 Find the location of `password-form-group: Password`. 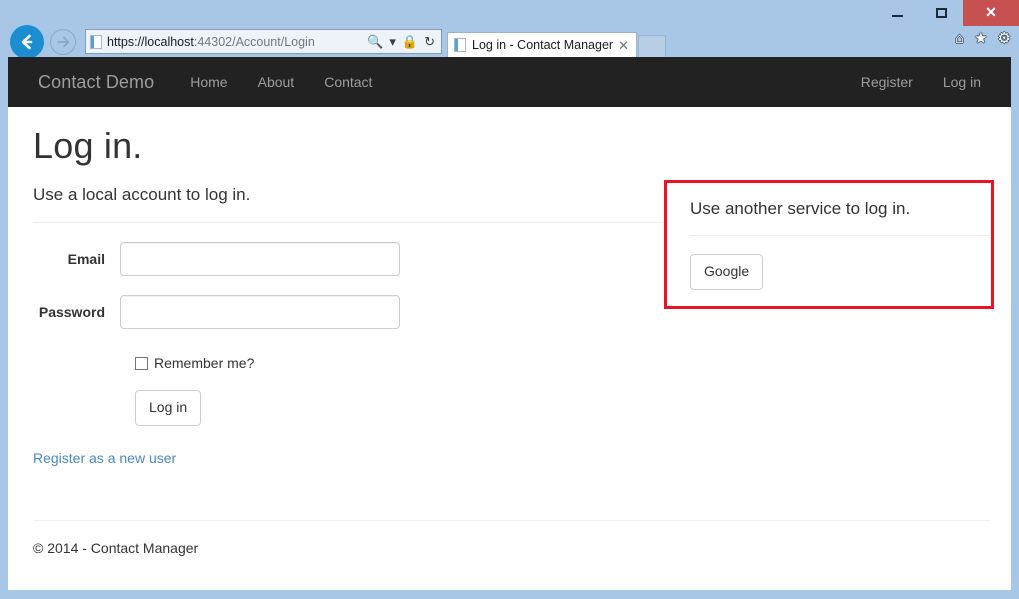

password-form-group: Password is located at coordinates (349, 312).